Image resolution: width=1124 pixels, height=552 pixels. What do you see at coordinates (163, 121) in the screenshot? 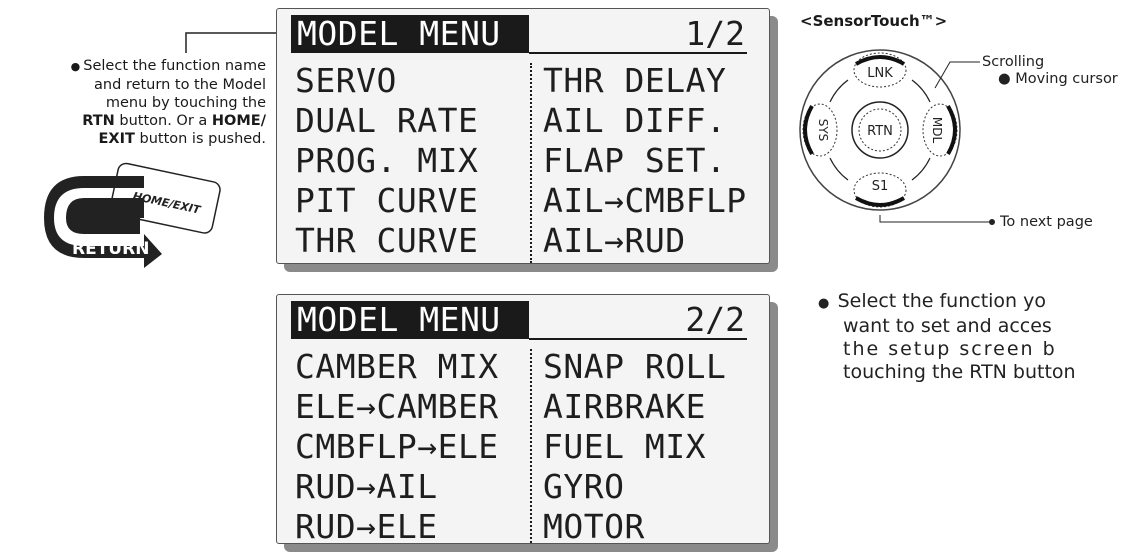
I see `note-line: button. Or a` at bounding box center [163, 121].